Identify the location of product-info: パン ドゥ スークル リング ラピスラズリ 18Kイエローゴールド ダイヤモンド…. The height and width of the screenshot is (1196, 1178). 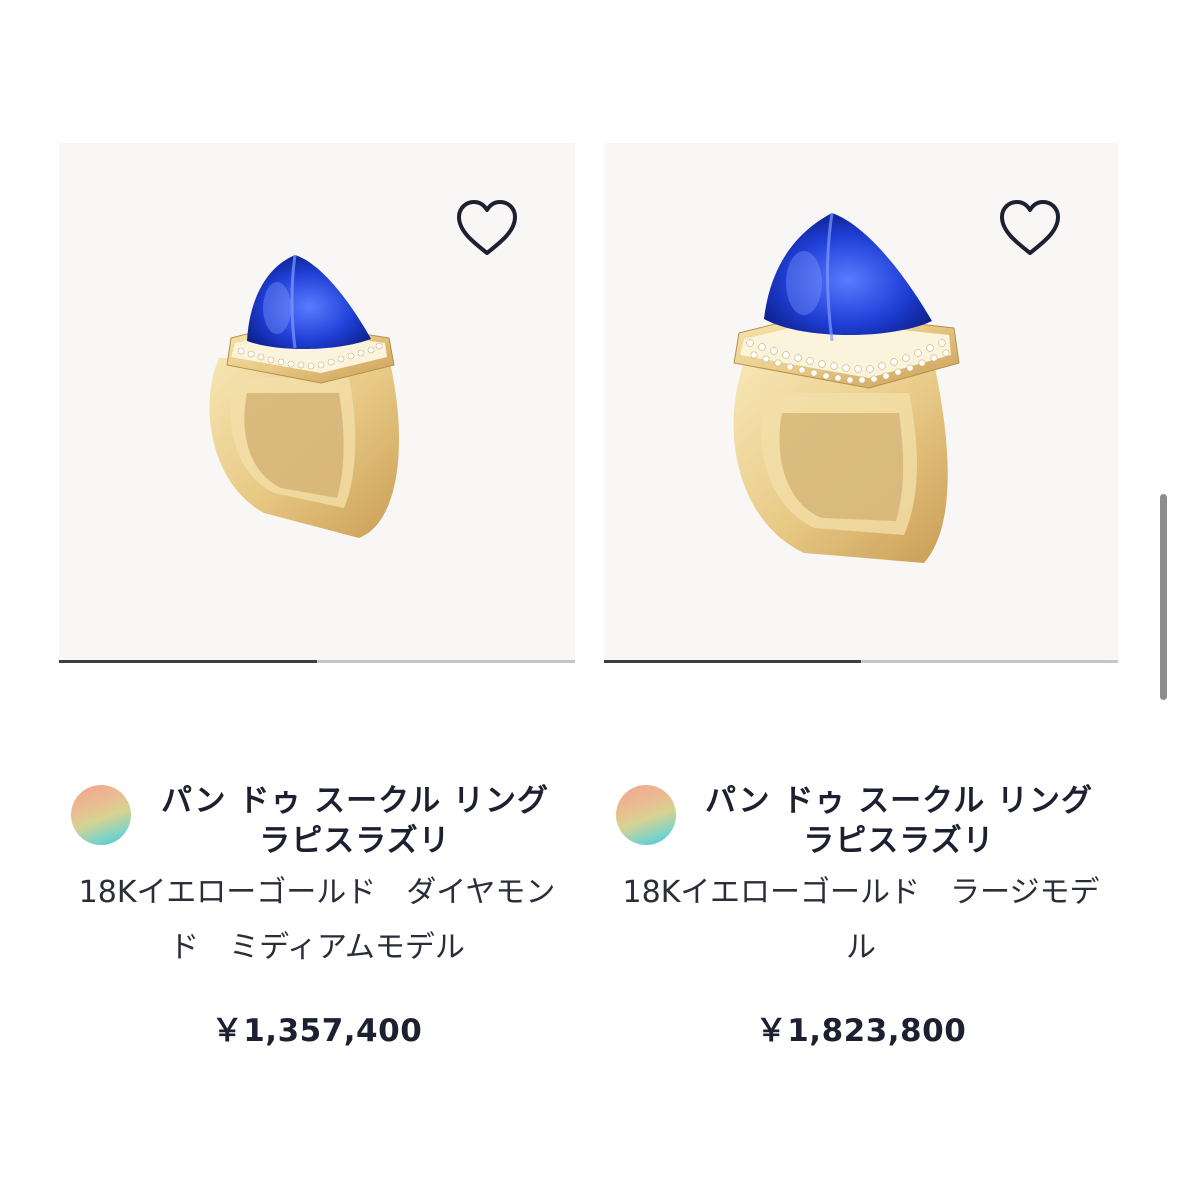
(317, 915).